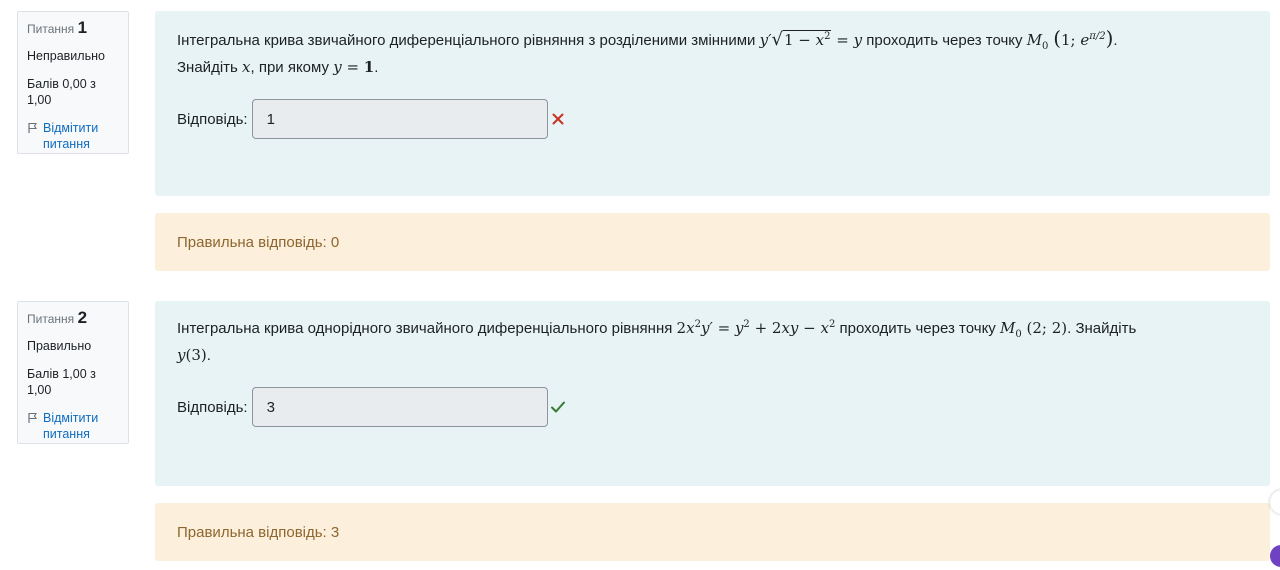 Image resolution: width=1280 pixels, height=570 pixels. I want to click on question-text-part: , при якому, so click(292, 67).